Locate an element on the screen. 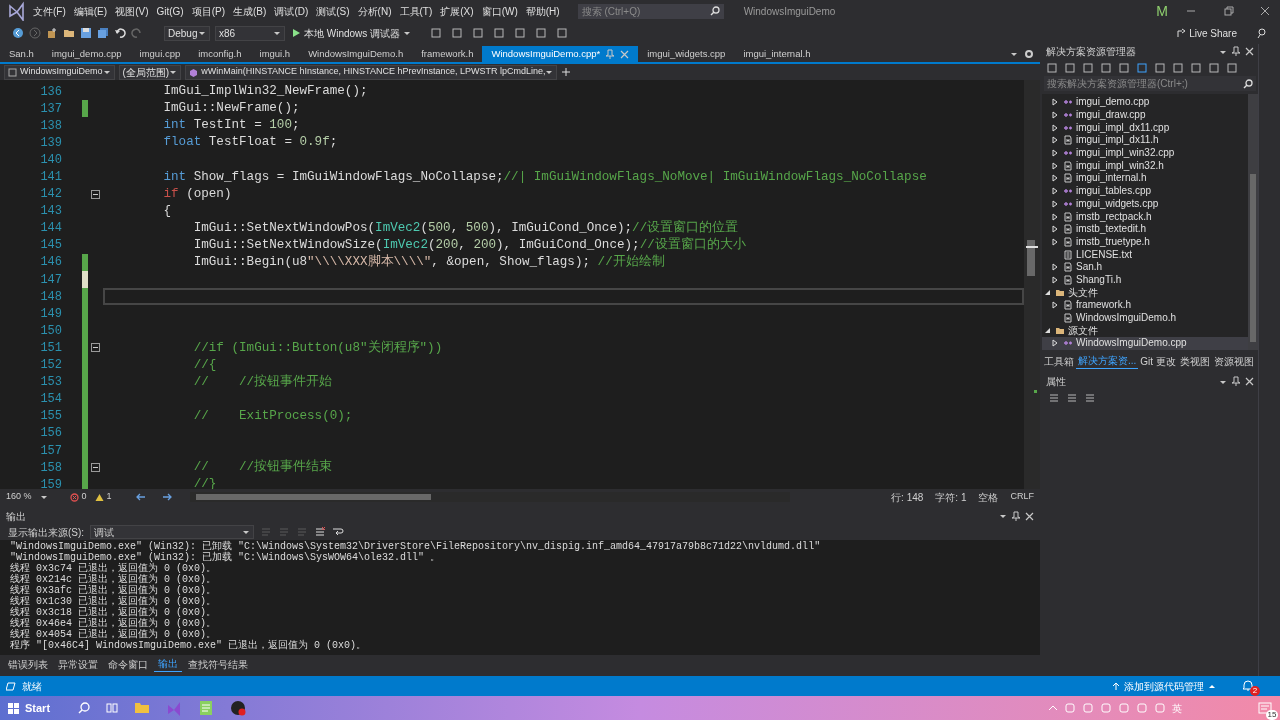 This screenshot has height=720, width=1280. menu-item: 编辑(E) is located at coordinates (90, 11).